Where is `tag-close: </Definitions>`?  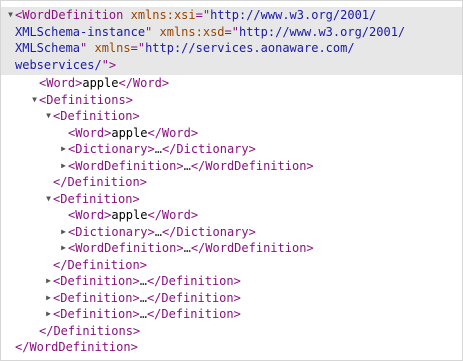
tag-close: </Definitions> is located at coordinates (90, 330).